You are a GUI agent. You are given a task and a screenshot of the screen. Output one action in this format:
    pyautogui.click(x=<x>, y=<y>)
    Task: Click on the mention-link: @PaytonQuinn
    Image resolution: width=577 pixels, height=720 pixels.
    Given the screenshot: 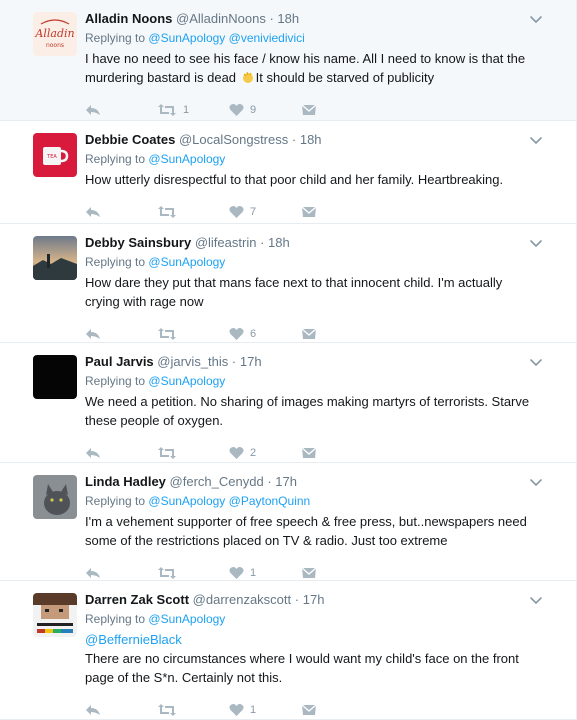 What is the action you would take?
    pyautogui.click(x=270, y=501)
    